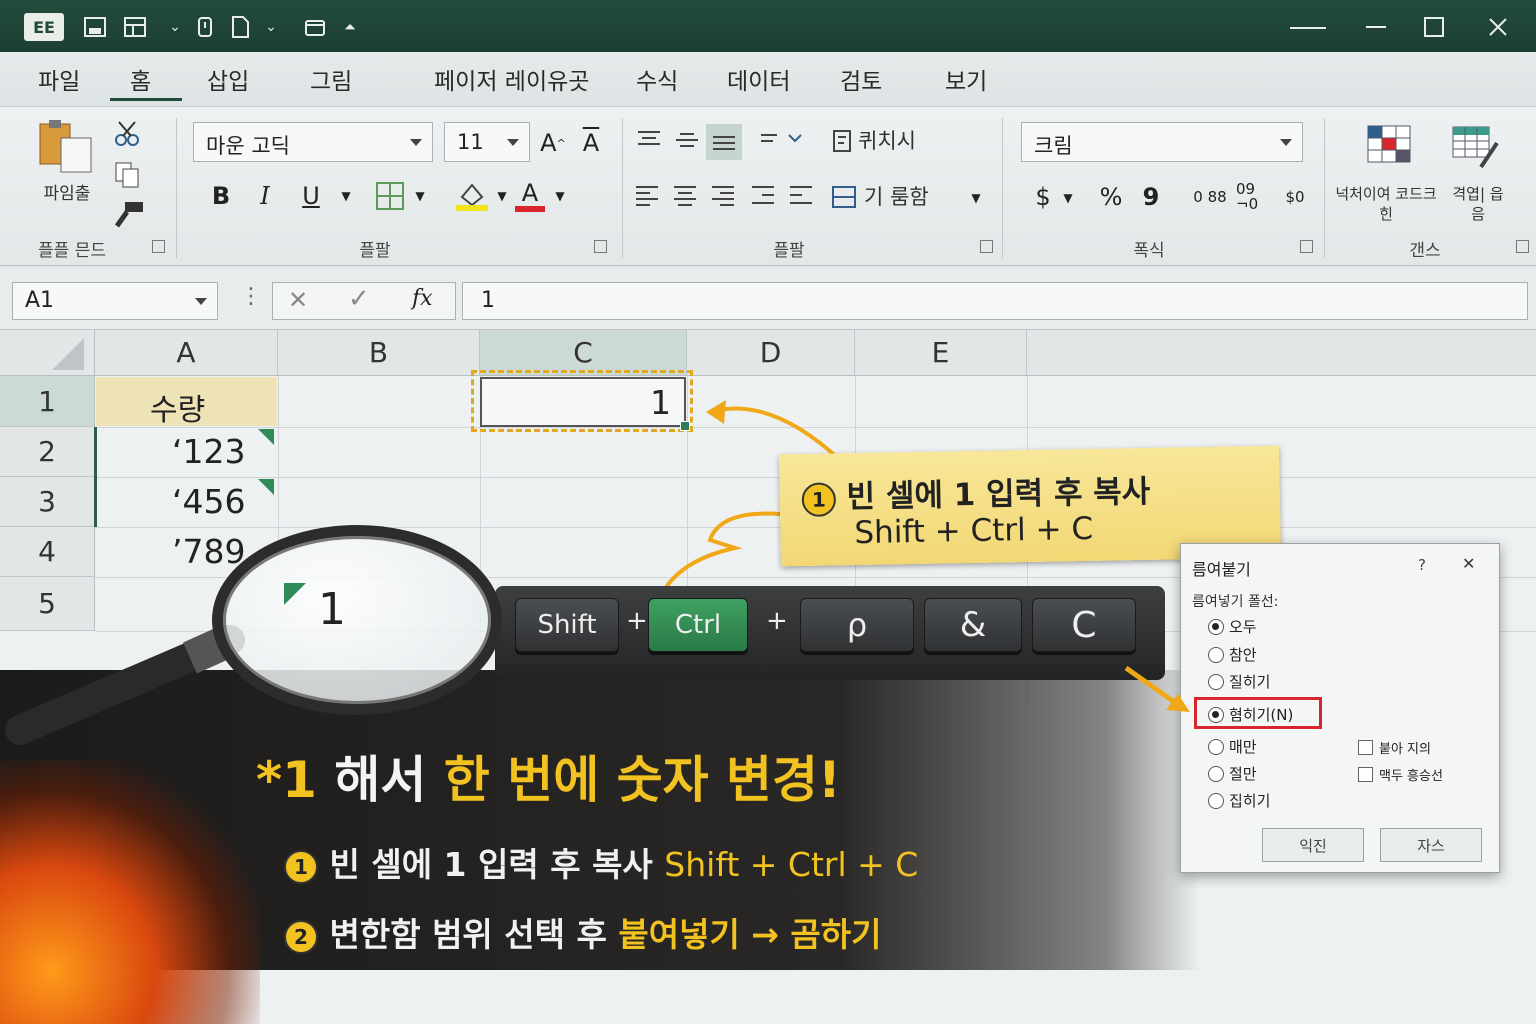 The width and height of the screenshot is (1536, 1024). I want to click on option-multiply: 혐히기(N), so click(1250, 714).